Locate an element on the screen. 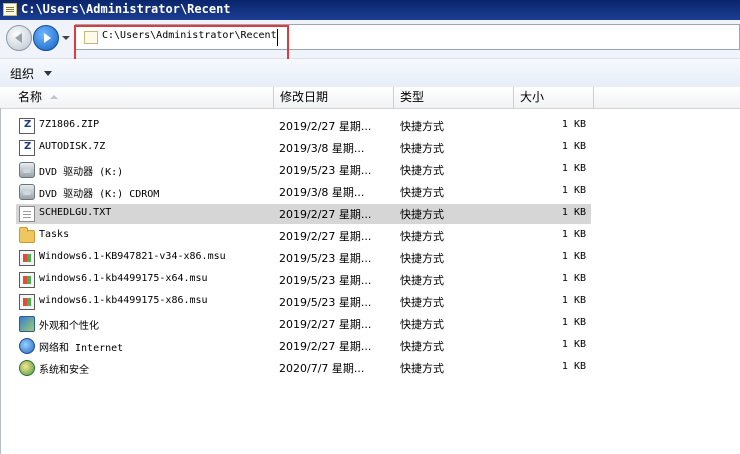  column-name-label: 名称 is located at coordinates (30, 97).